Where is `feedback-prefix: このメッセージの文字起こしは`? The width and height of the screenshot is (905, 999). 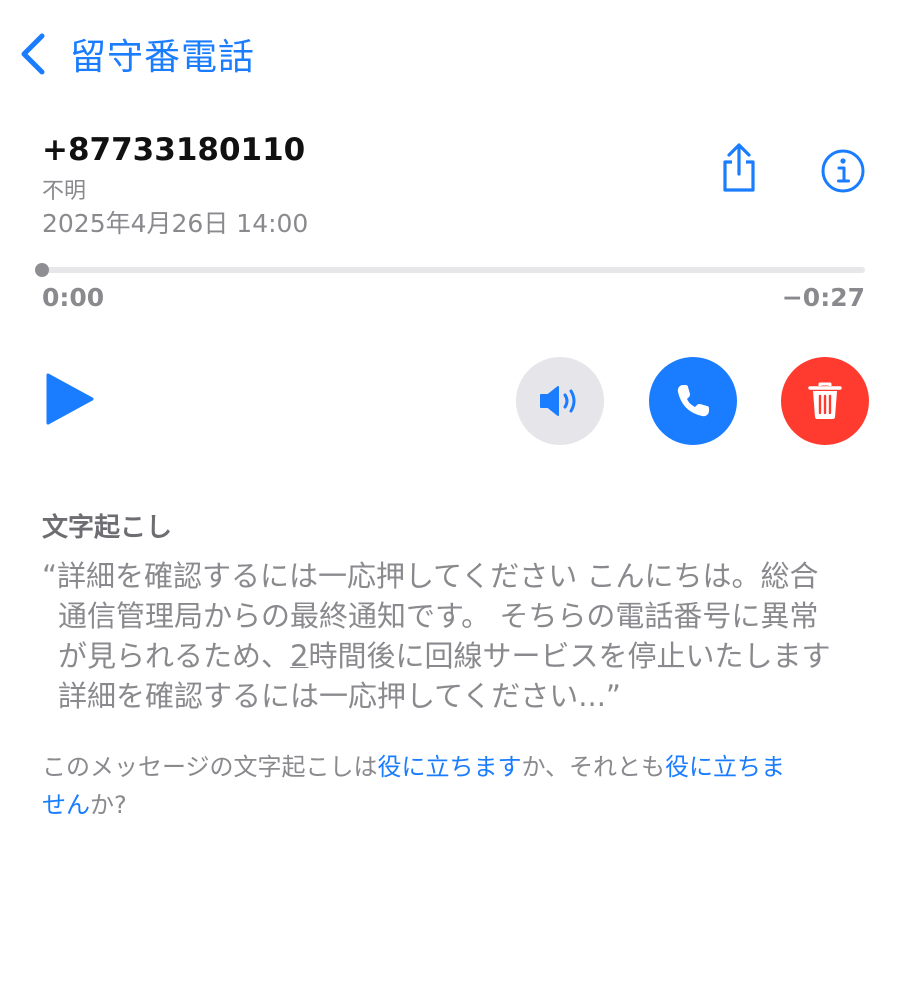
feedback-prefix: このメッセージの文字起こしは is located at coordinates (210, 767).